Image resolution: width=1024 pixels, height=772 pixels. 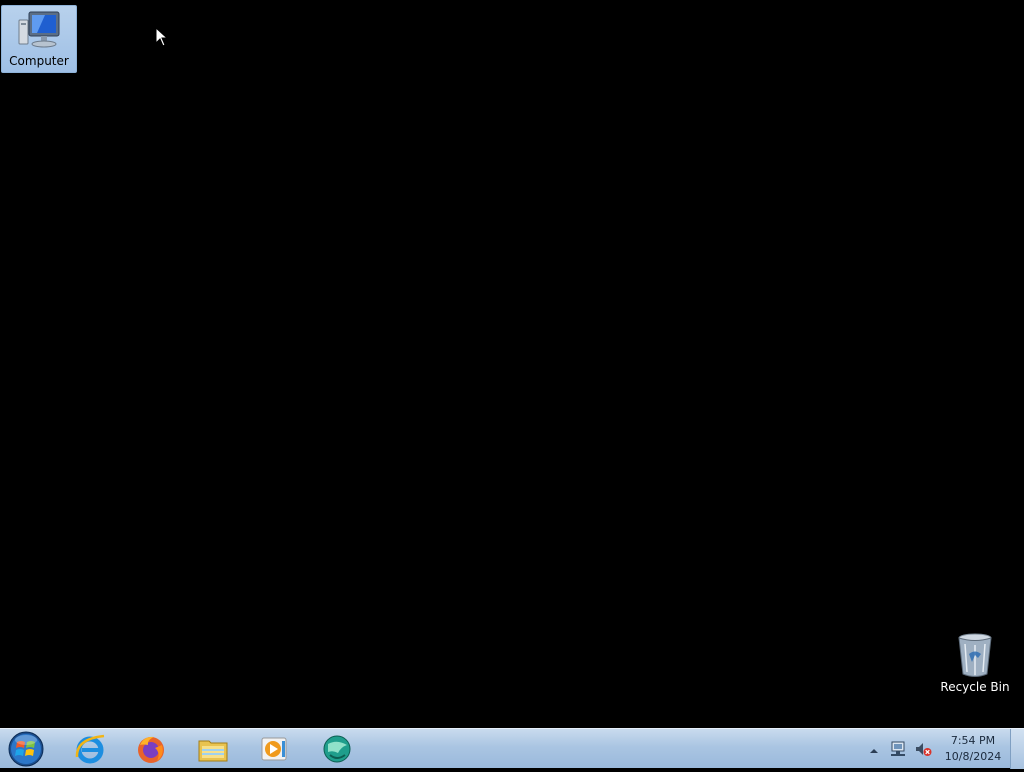 What do you see at coordinates (973, 749) in the screenshot?
I see `taskbar-clock: 7:54 PM 10/8/2024` at bounding box center [973, 749].